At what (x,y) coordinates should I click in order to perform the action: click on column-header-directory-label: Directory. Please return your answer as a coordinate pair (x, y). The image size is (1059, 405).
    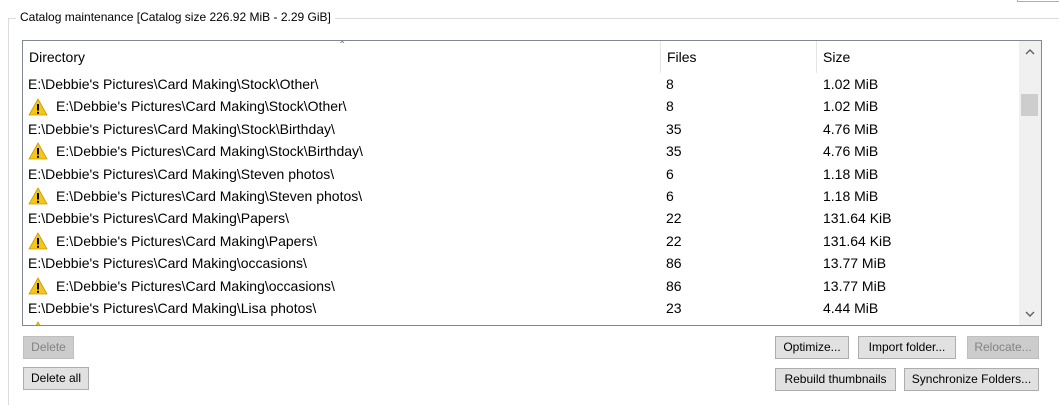
    Looking at the image, I should click on (57, 57).